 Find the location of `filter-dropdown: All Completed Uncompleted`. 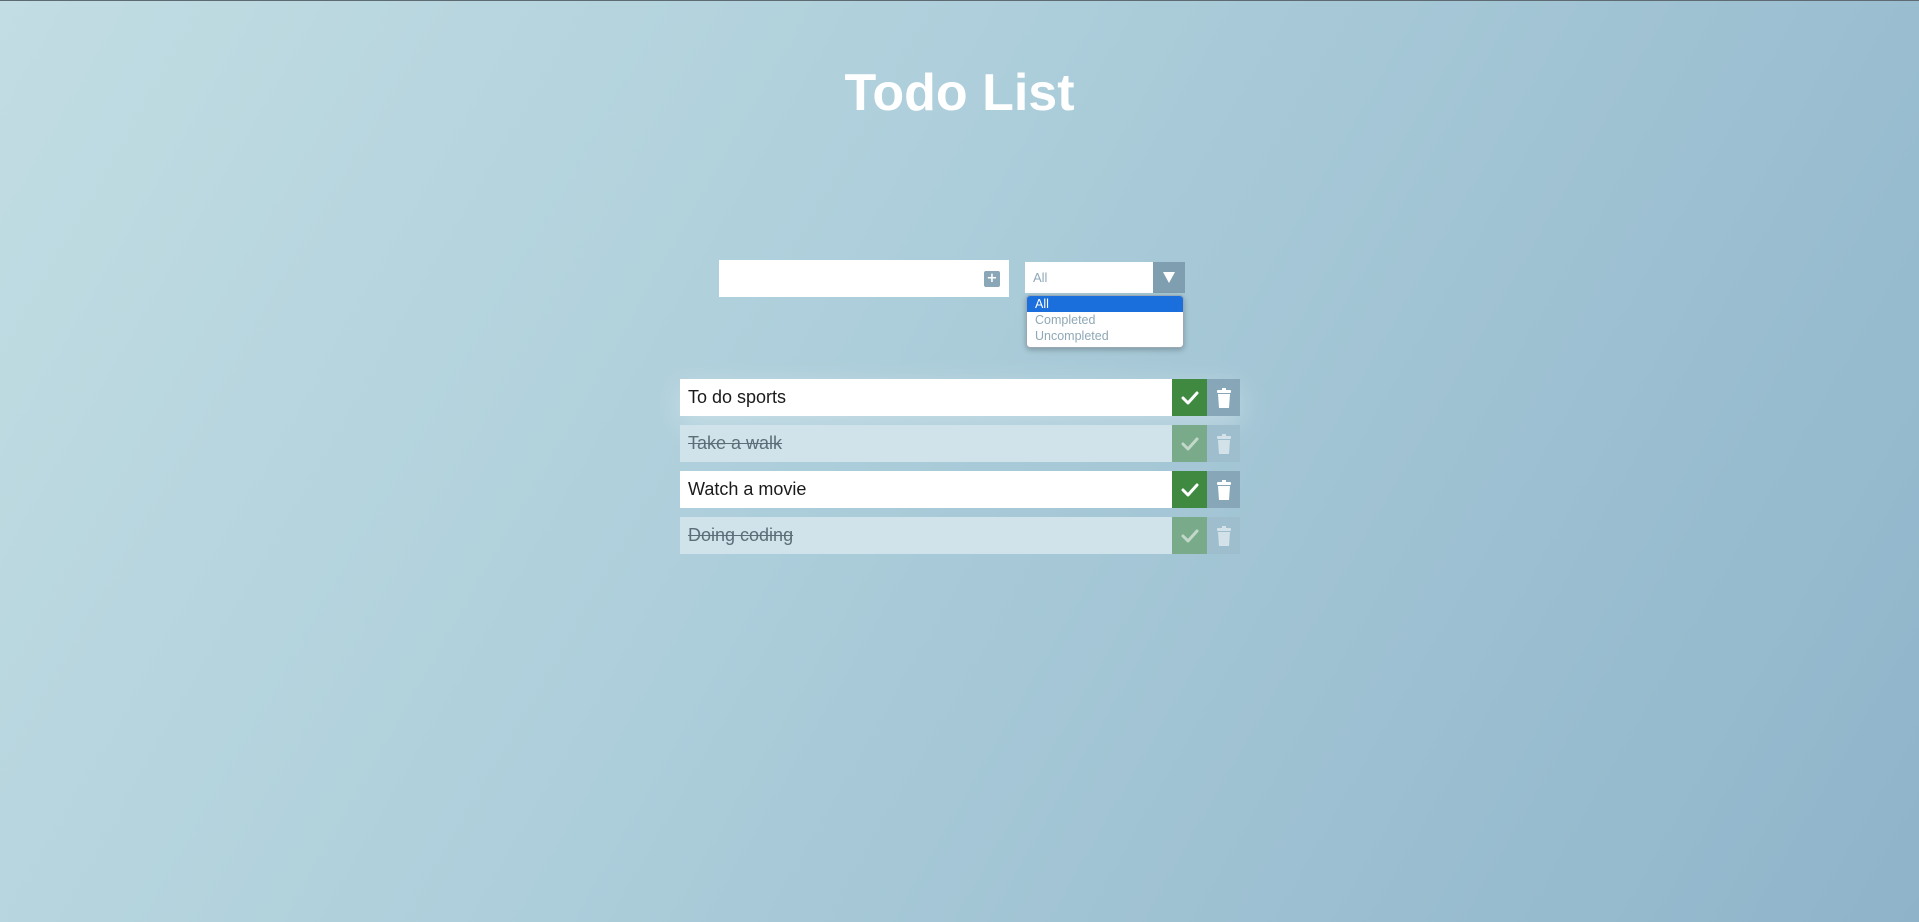

filter-dropdown: All Completed Uncompleted is located at coordinates (1105, 321).